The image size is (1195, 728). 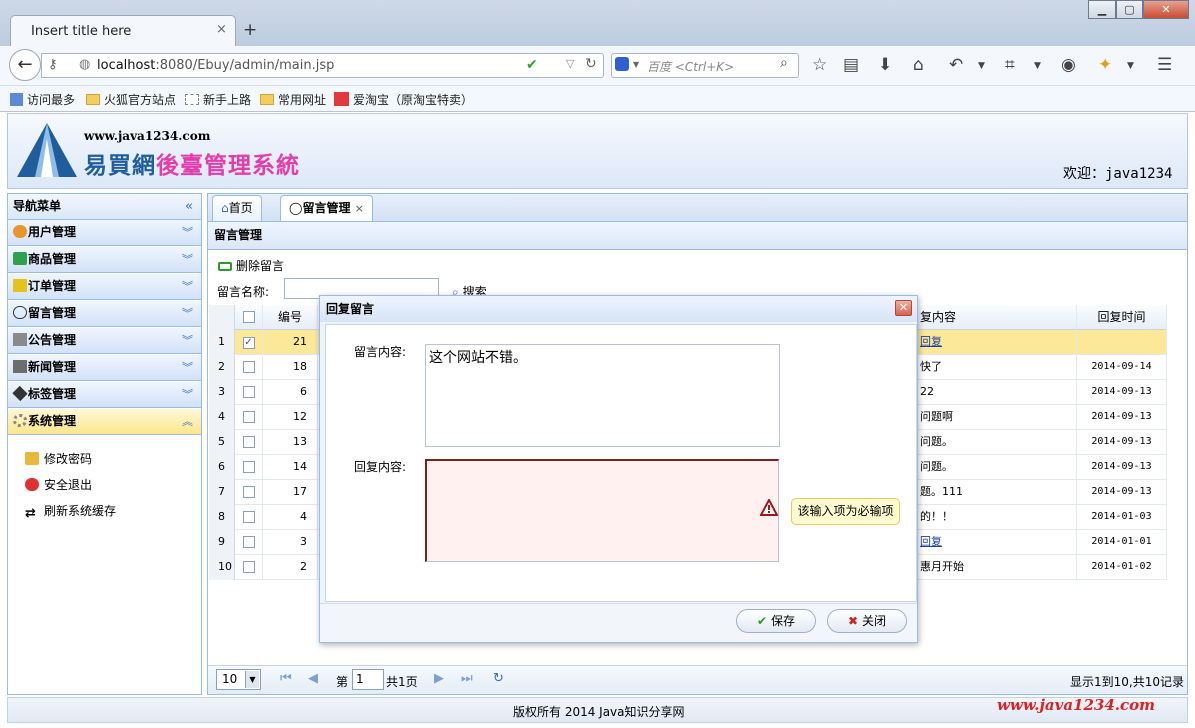 What do you see at coordinates (867, 621) in the screenshot?
I see `close-button: ✖ 关闭` at bounding box center [867, 621].